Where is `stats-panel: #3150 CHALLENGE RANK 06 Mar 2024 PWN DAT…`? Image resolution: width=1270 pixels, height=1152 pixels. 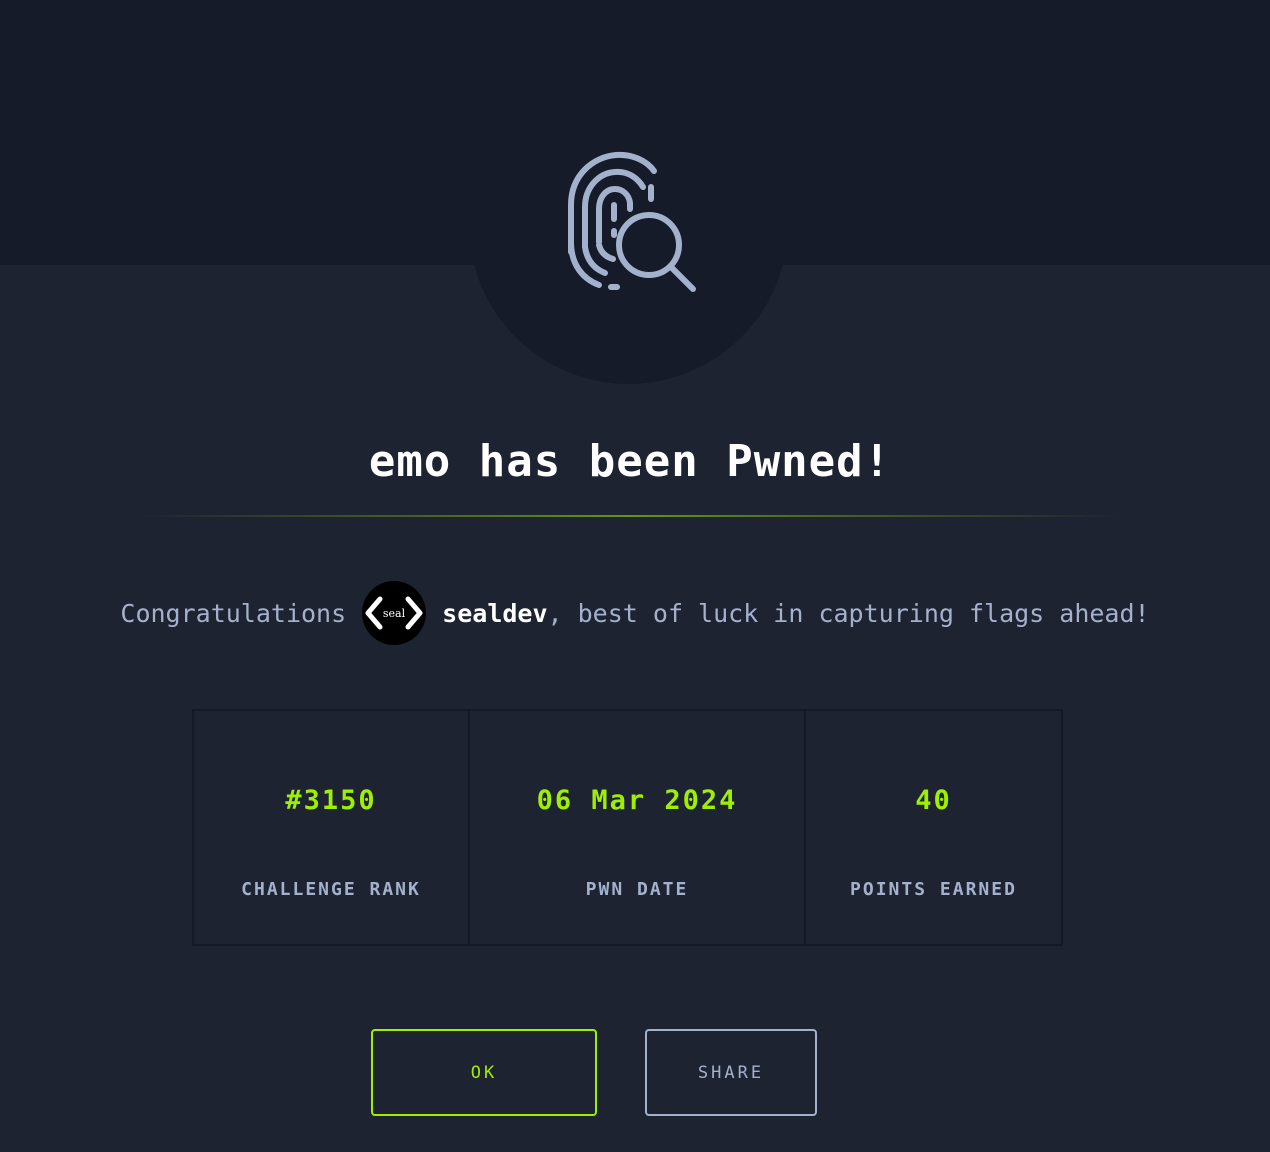 stats-panel: #3150 CHALLENGE RANK 06 Mar 2024 PWN DAT… is located at coordinates (627, 827).